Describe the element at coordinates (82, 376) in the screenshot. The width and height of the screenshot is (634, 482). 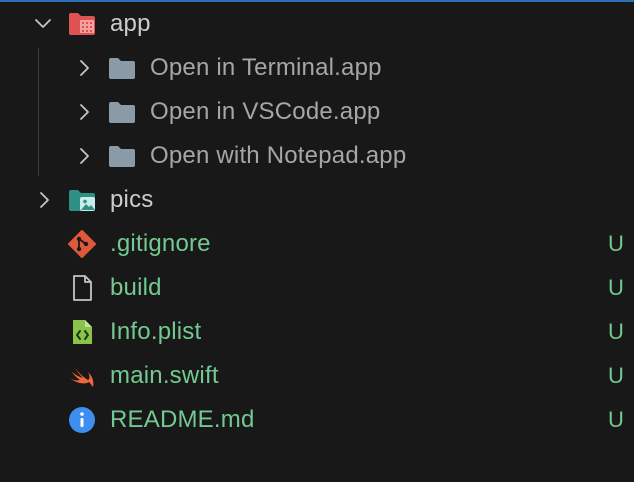
I see `swift-icon` at that location.